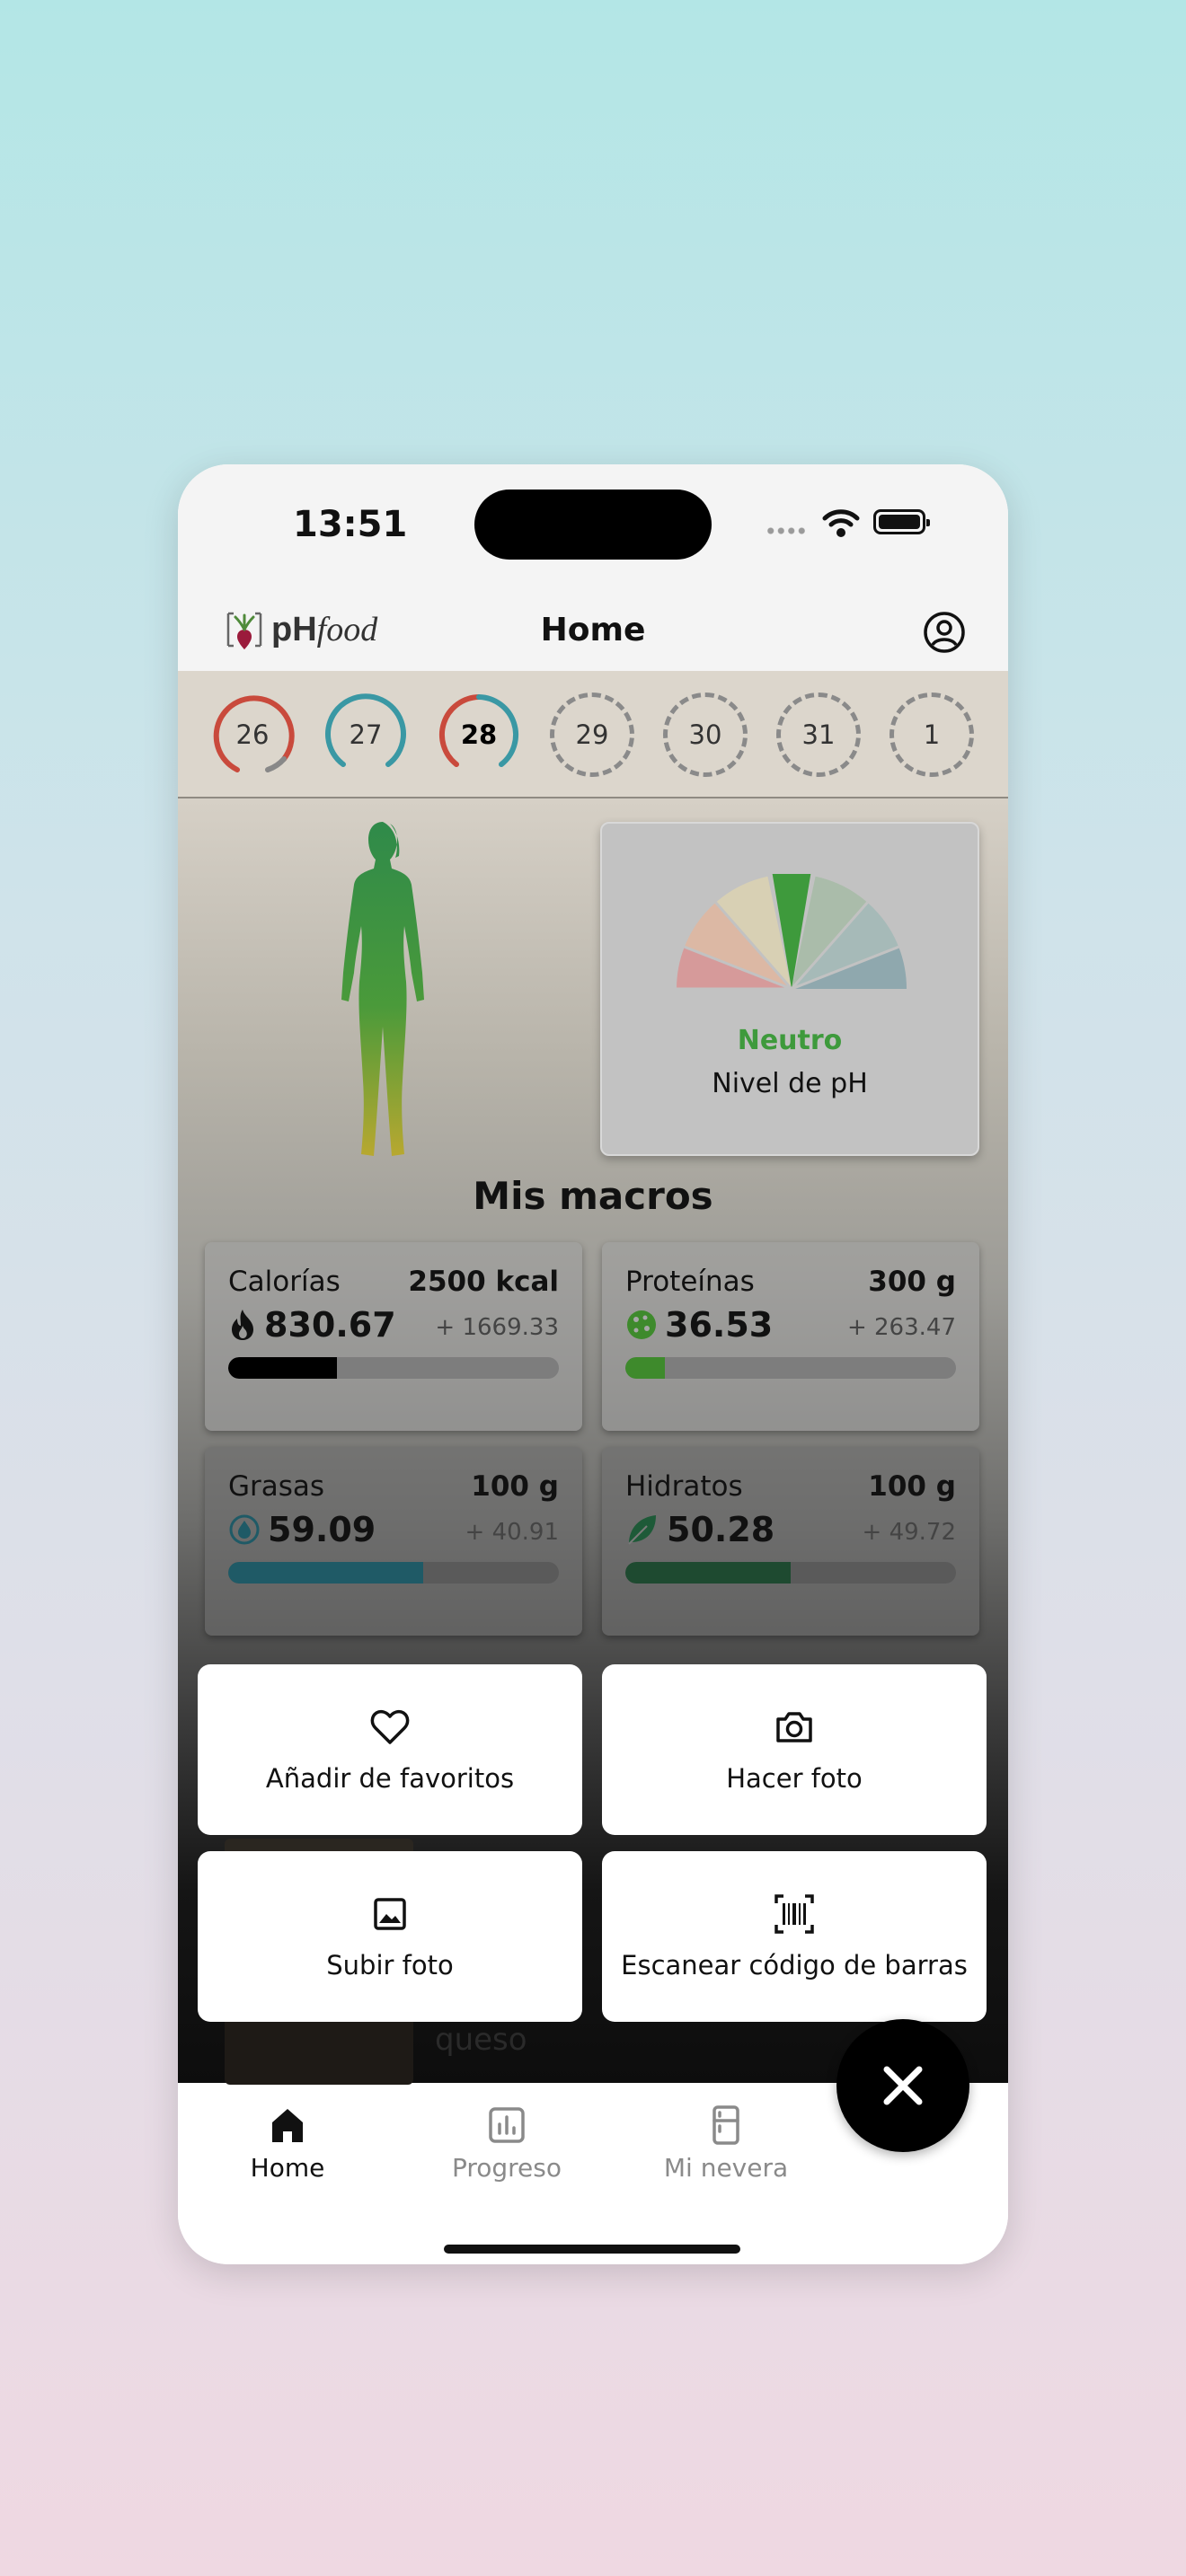  I want to click on profile-icon, so click(944, 632).